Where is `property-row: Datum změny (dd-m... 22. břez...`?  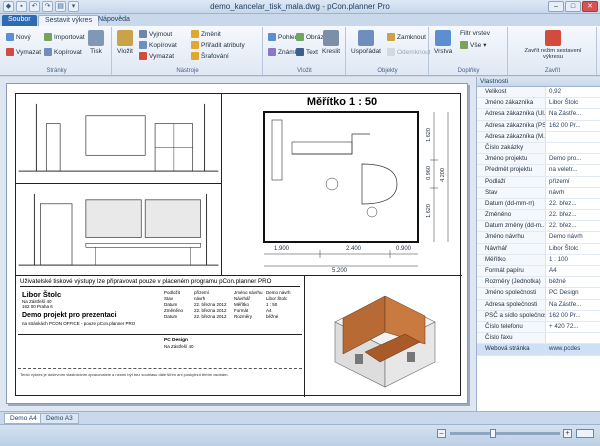
property-row: Datum změny (dd-m... 22. břez... is located at coordinates (538, 227).